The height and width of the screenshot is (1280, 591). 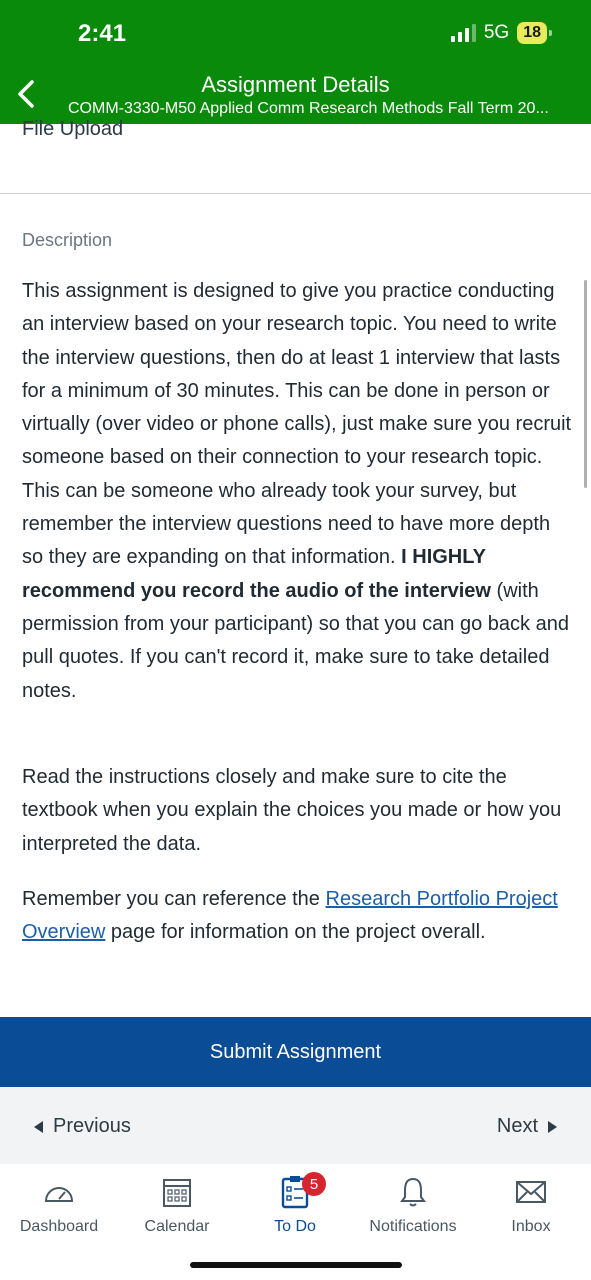 What do you see at coordinates (174, 899) in the screenshot?
I see `paragraph-text: Remember you can reference the` at bounding box center [174, 899].